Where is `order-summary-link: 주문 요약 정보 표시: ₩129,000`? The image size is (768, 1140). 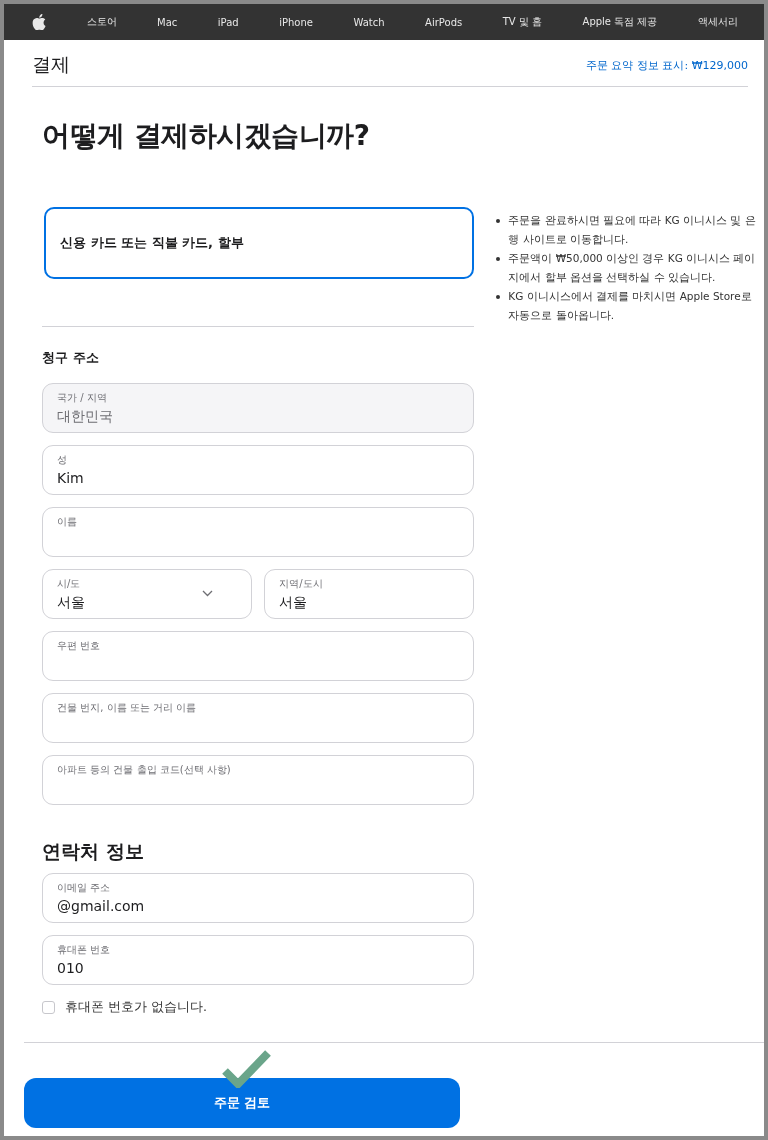
order-summary-link: 주문 요약 정보 표시: ₩129,000 is located at coordinates (666, 65).